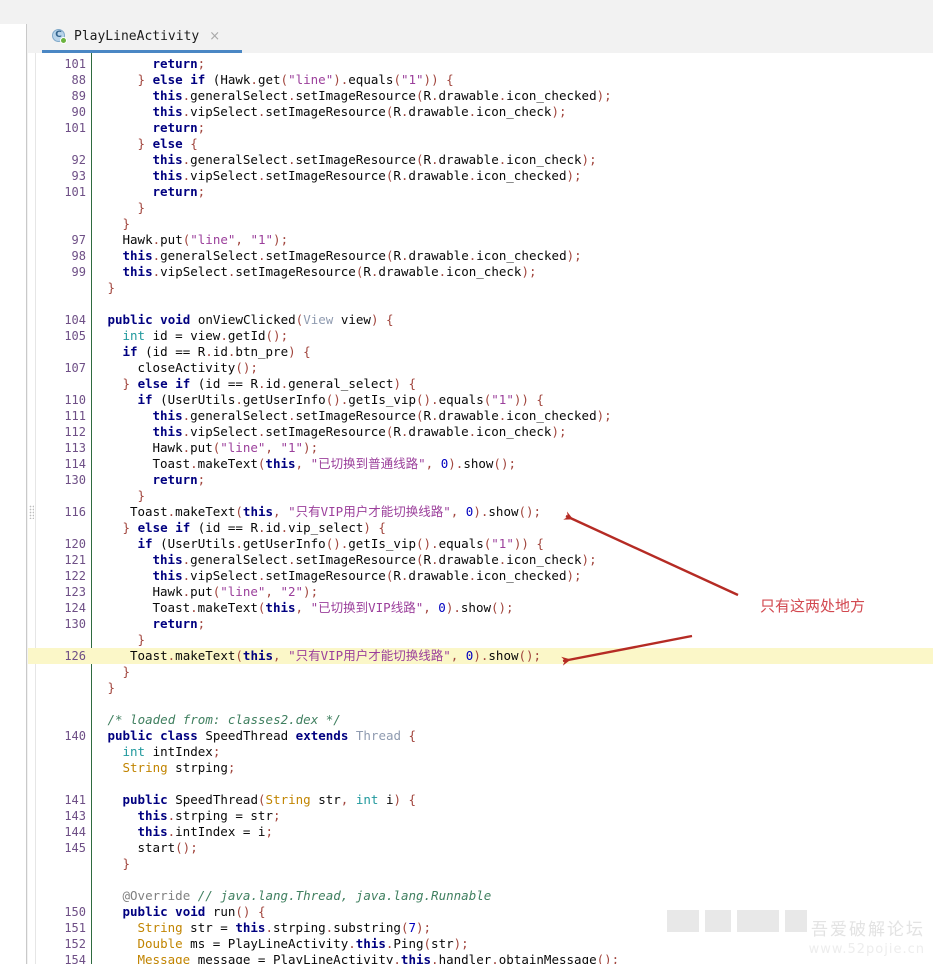 Image resolution: width=933 pixels, height=964 pixels. Describe the element at coordinates (179, 767) in the screenshot. I see `code-line-text: String strping;` at that location.